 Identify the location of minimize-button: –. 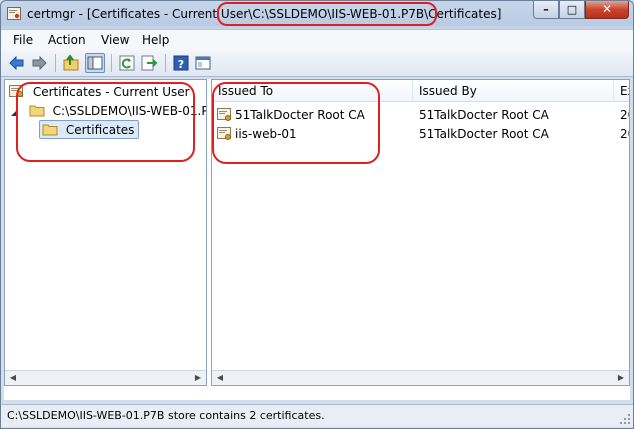
(546, 10).